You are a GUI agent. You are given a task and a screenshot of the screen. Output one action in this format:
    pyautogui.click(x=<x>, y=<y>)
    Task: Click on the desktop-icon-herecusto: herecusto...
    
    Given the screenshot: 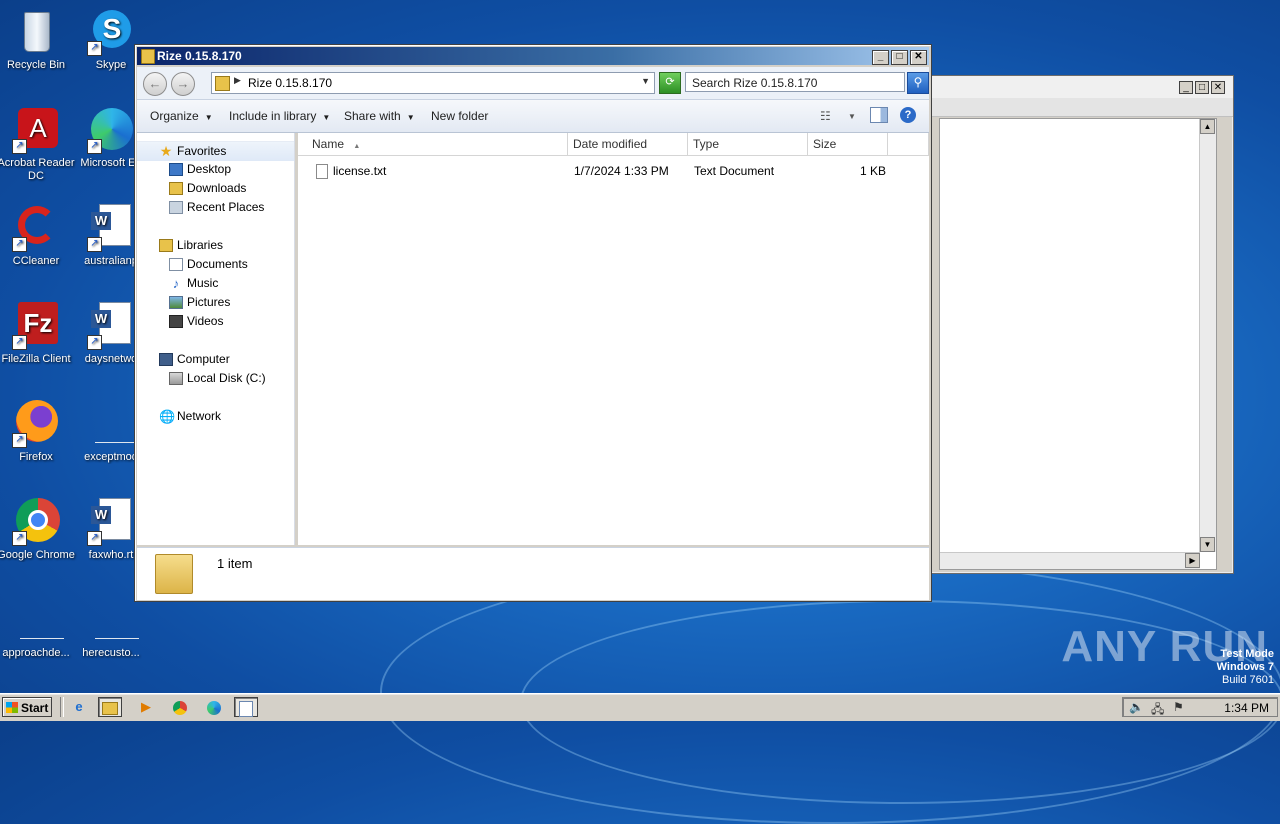 What is the action you would take?
    pyautogui.click(x=111, y=628)
    